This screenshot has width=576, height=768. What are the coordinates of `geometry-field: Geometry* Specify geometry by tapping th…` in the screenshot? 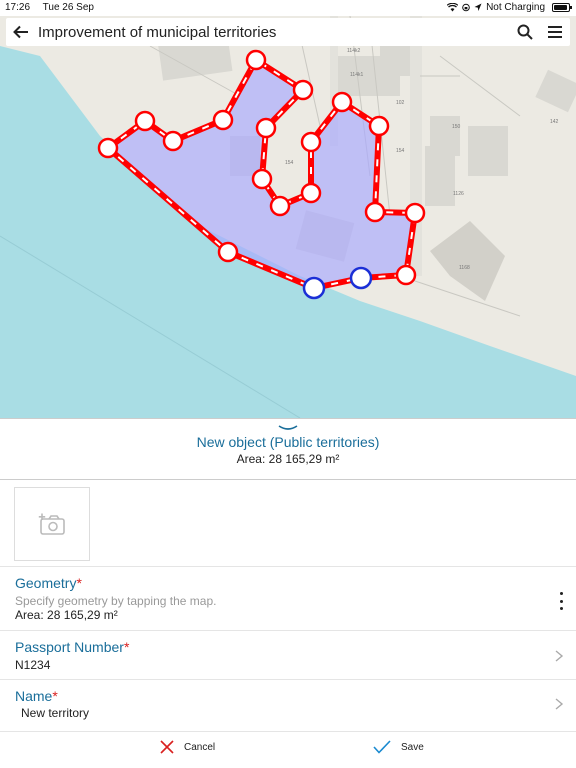 It's located at (288, 598).